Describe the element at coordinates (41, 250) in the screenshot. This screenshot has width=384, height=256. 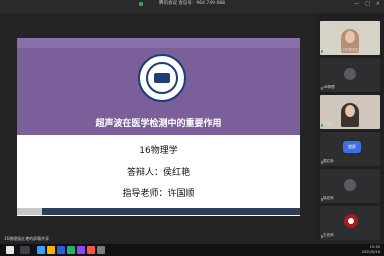
I see `browser-icon` at that location.